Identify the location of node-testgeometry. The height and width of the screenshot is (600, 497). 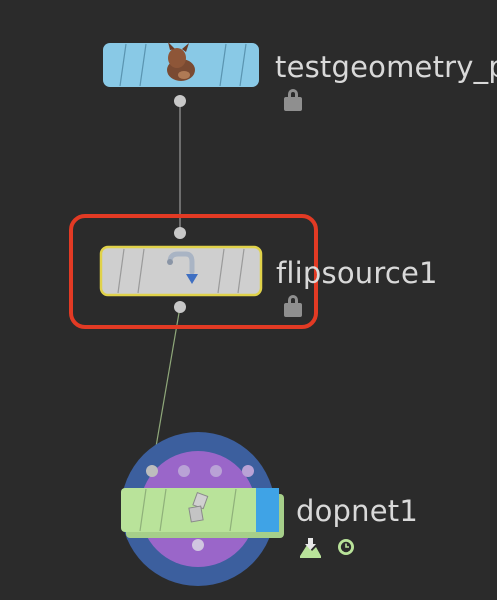
(181, 74).